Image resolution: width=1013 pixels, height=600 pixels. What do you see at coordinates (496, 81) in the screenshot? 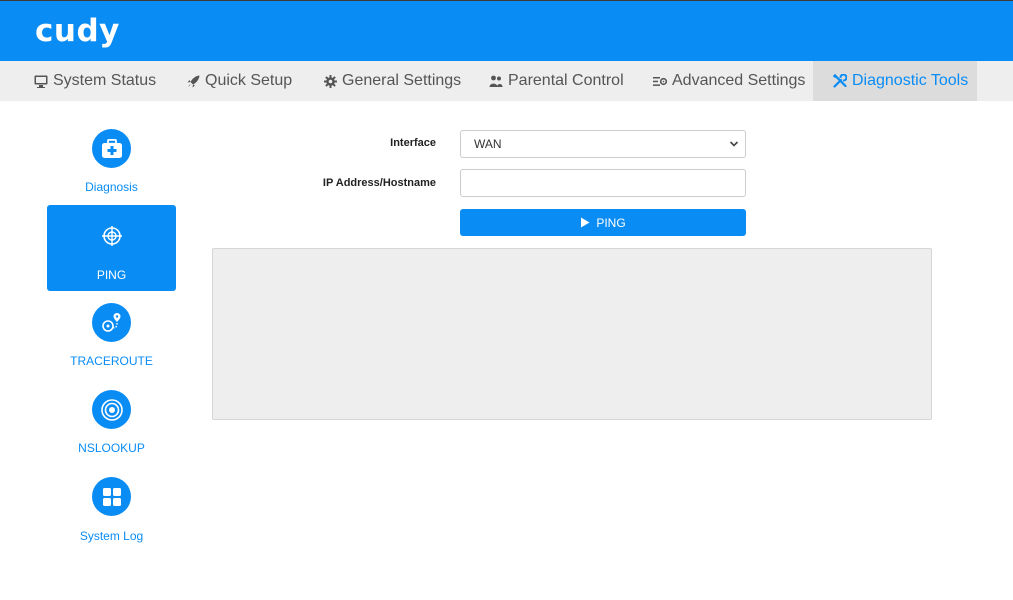
I see `users-icon` at bounding box center [496, 81].